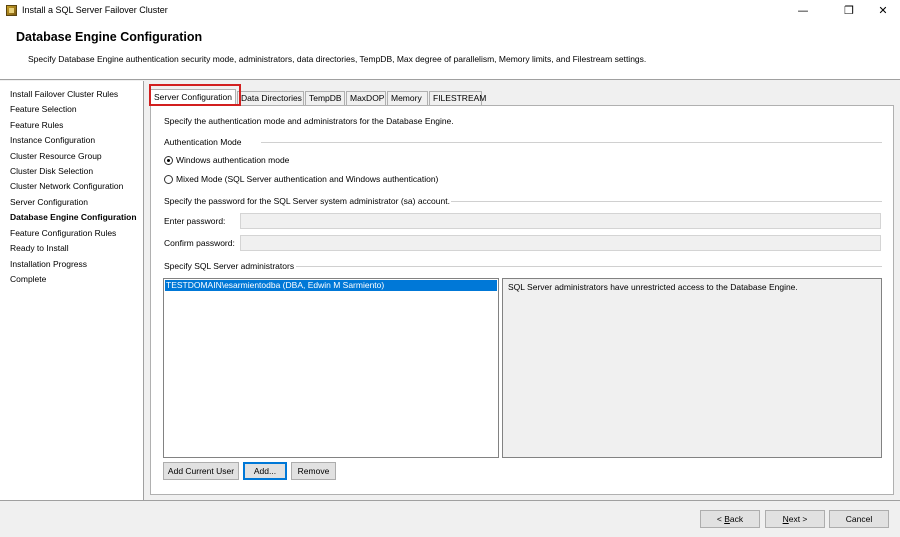 This screenshot has height=537, width=900. I want to click on sidebar-item-database-engine-configuration: Database Engine Configuration, so click(73, 217).